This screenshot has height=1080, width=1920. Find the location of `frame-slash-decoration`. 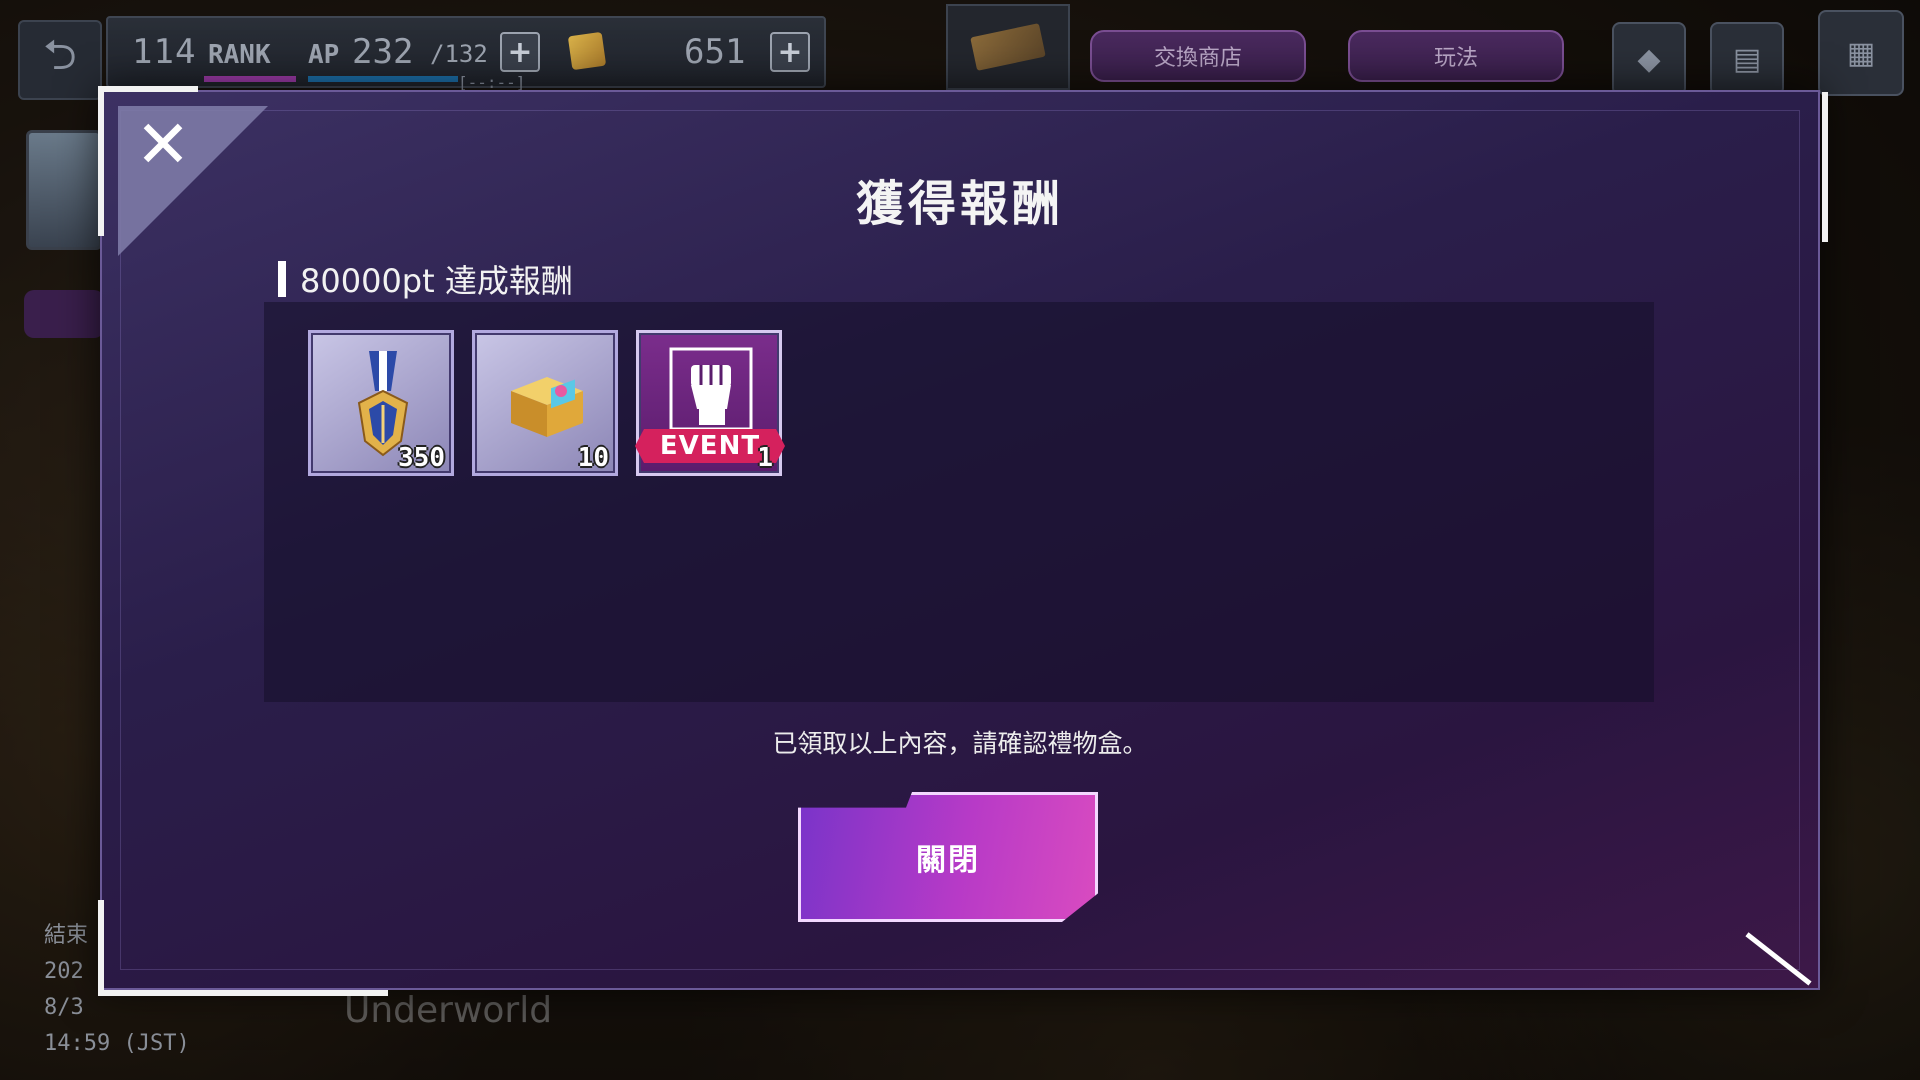

frame-slash-decoration is located at coordinates (1778, 959).